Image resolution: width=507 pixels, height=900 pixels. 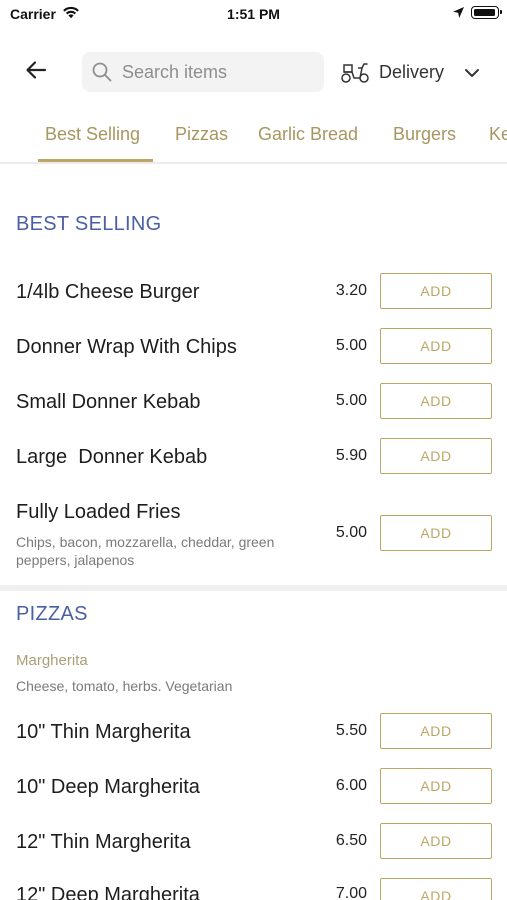 What do you see at coordinates (103, 842) in the screenshot?
I see `item-name: 12" Thin Margherita` at bounding box center [103, 842].